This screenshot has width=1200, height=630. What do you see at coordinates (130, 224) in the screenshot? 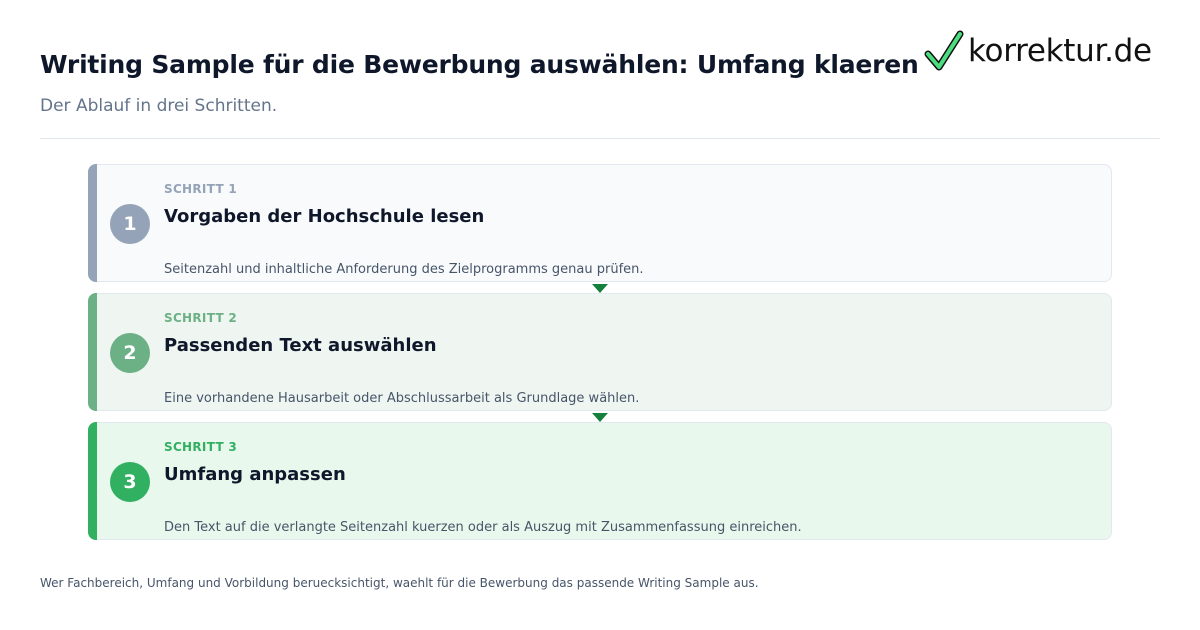
I see `step-number-badge: 1` at bounding box center [130, 224].